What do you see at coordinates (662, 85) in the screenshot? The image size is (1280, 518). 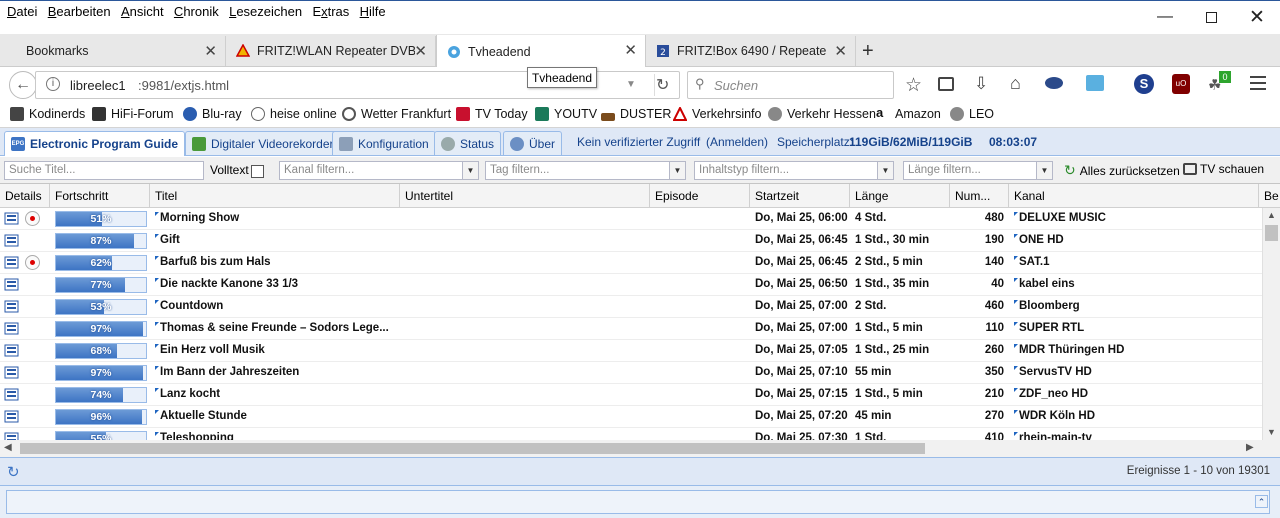 I see `reload-icon: ↻` at bounding box center [662, 85].